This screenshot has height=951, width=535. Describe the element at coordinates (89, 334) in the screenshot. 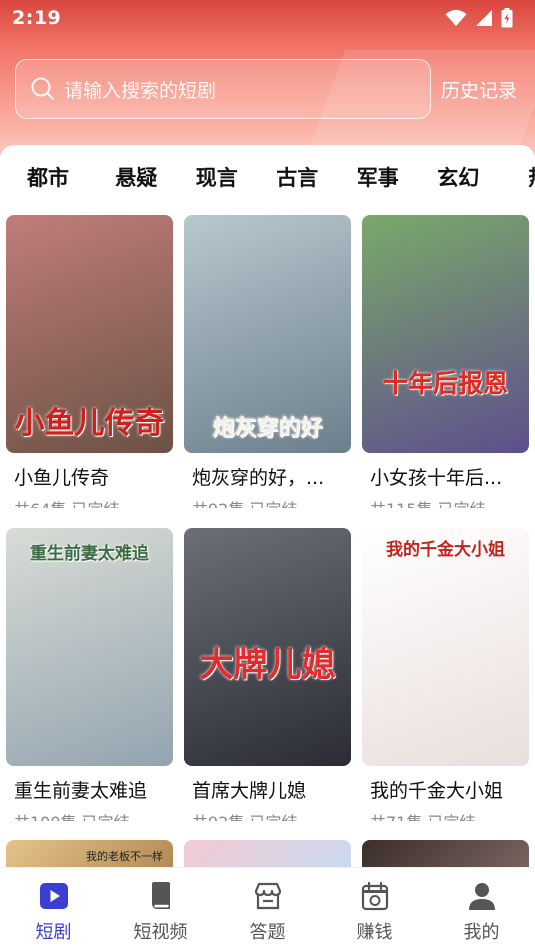

I see `drama-poster: 小鱼儿传奇` at that location.